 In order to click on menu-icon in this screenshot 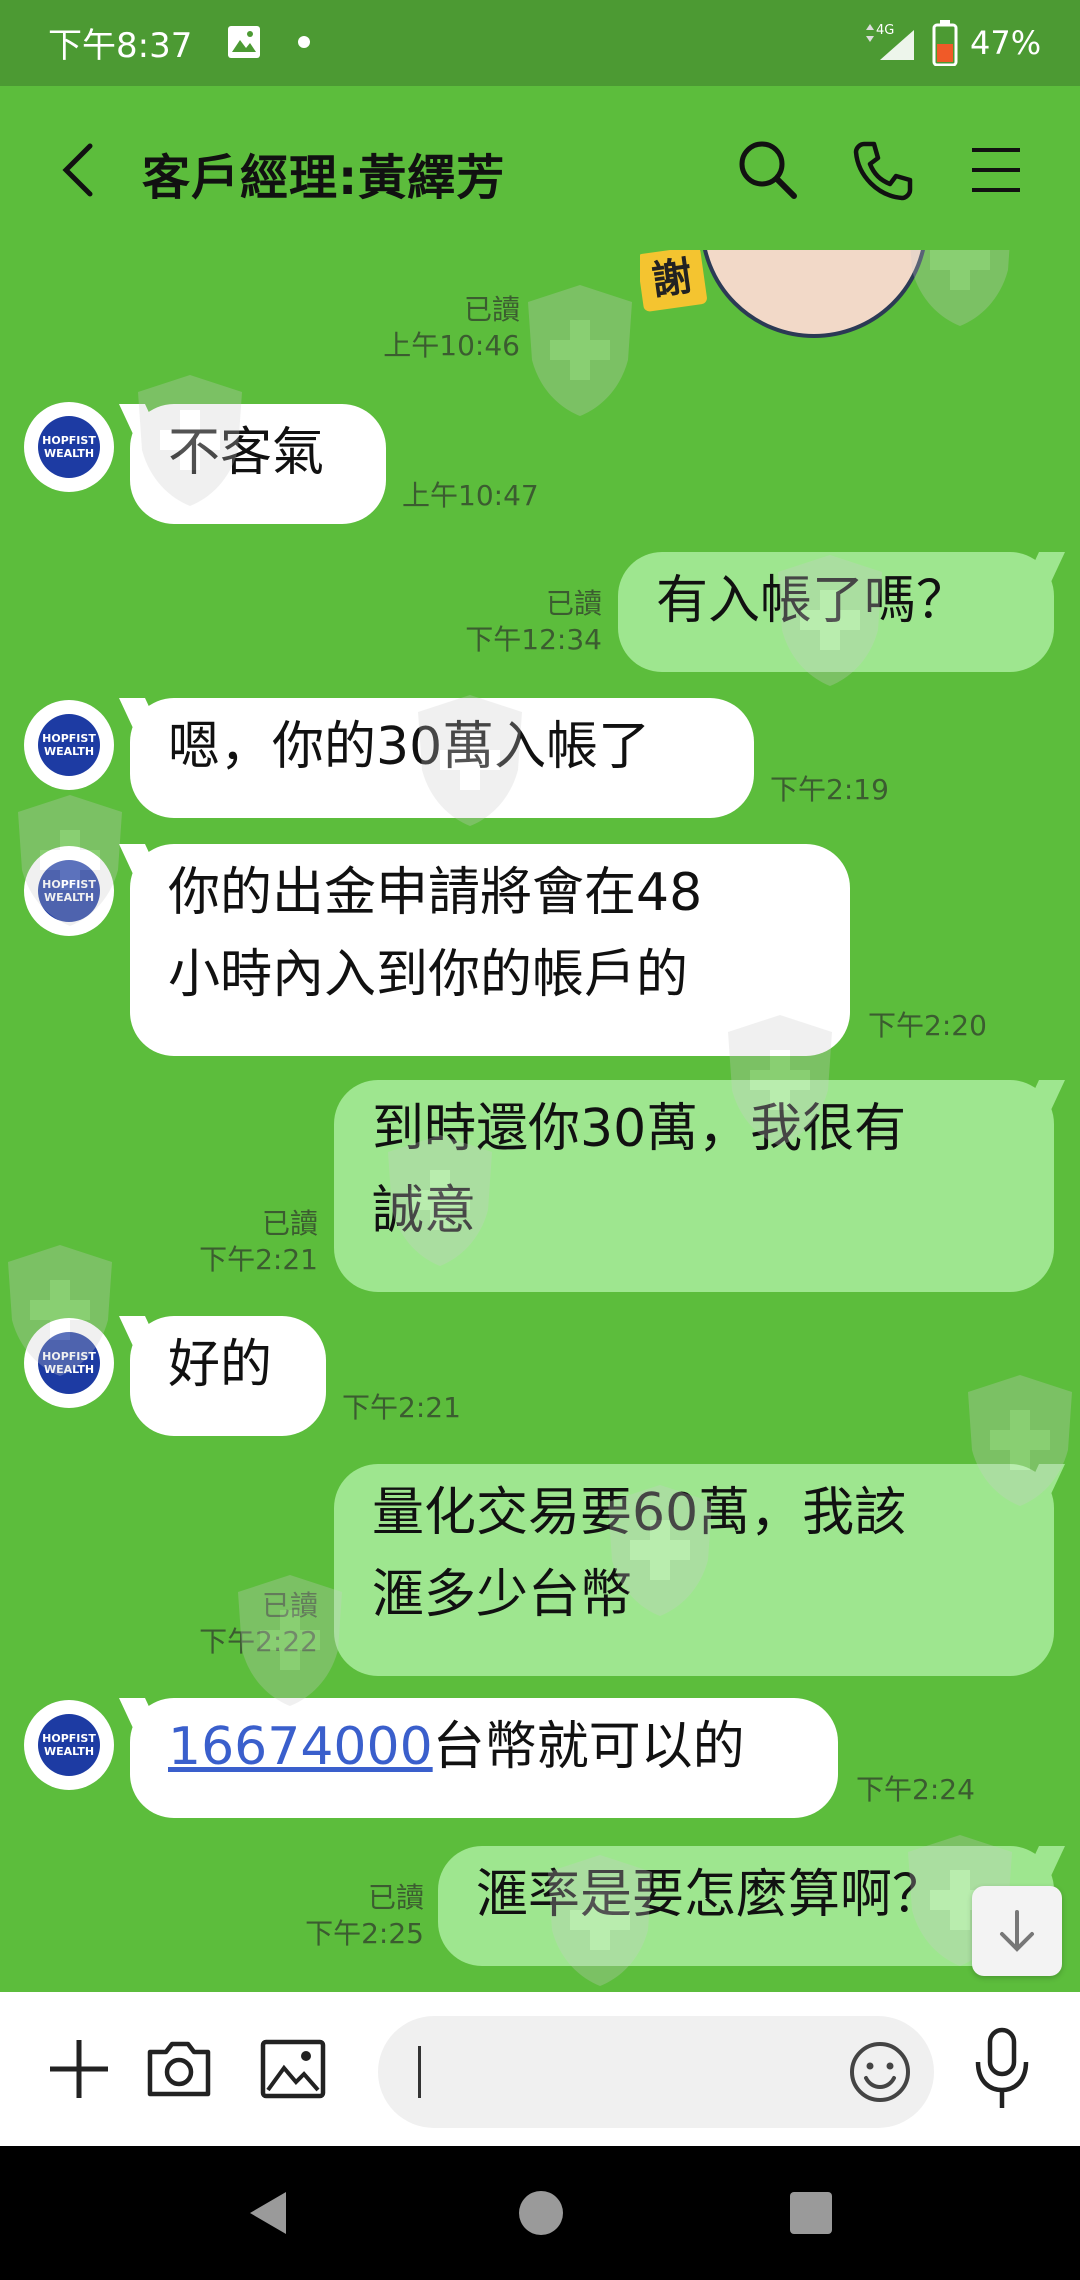, I will do `click(996, 170)`.